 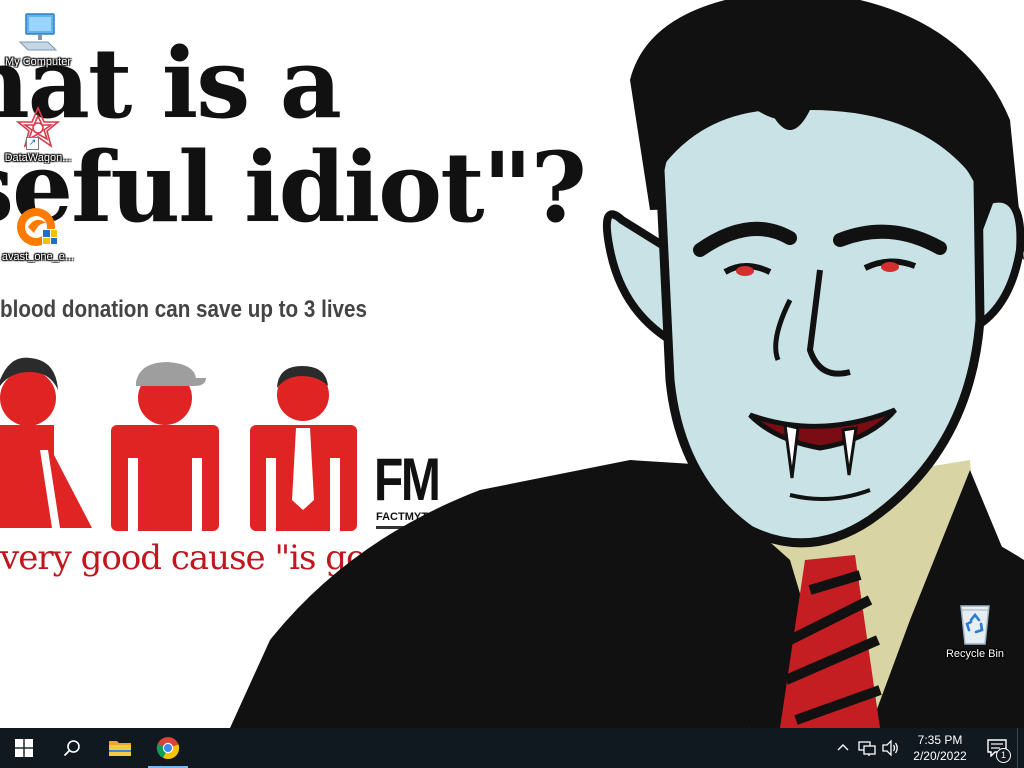 What do you see at coordinates (38, 32) in the screenshot?
I see `computer-icon` at bounding box center [38, 32].